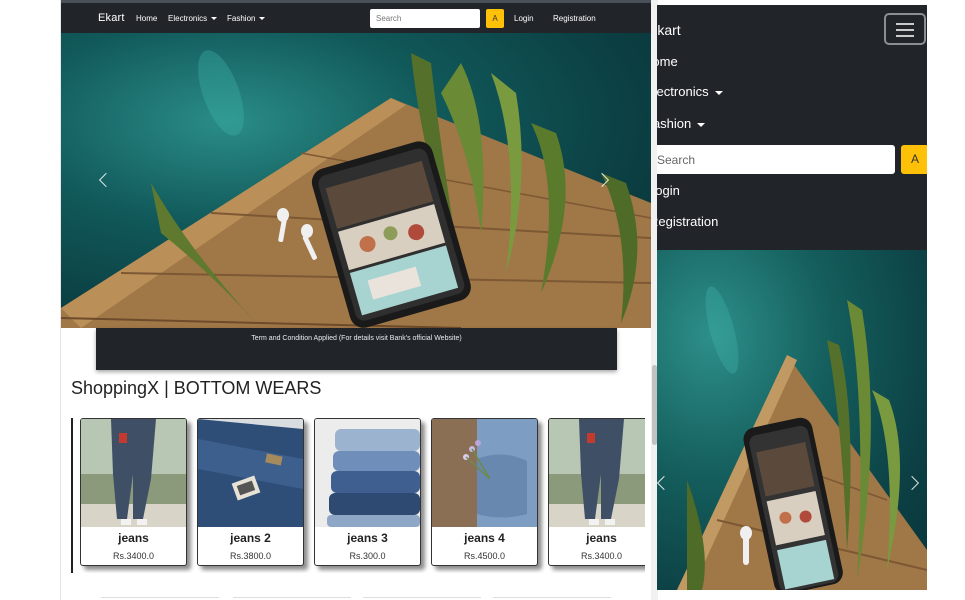 The image size is (965, 600). Describe the element at coordinates (196, 388) in the screenshot. I see `section-title: ShoppingX | BOTTOM WEARS` at that location.